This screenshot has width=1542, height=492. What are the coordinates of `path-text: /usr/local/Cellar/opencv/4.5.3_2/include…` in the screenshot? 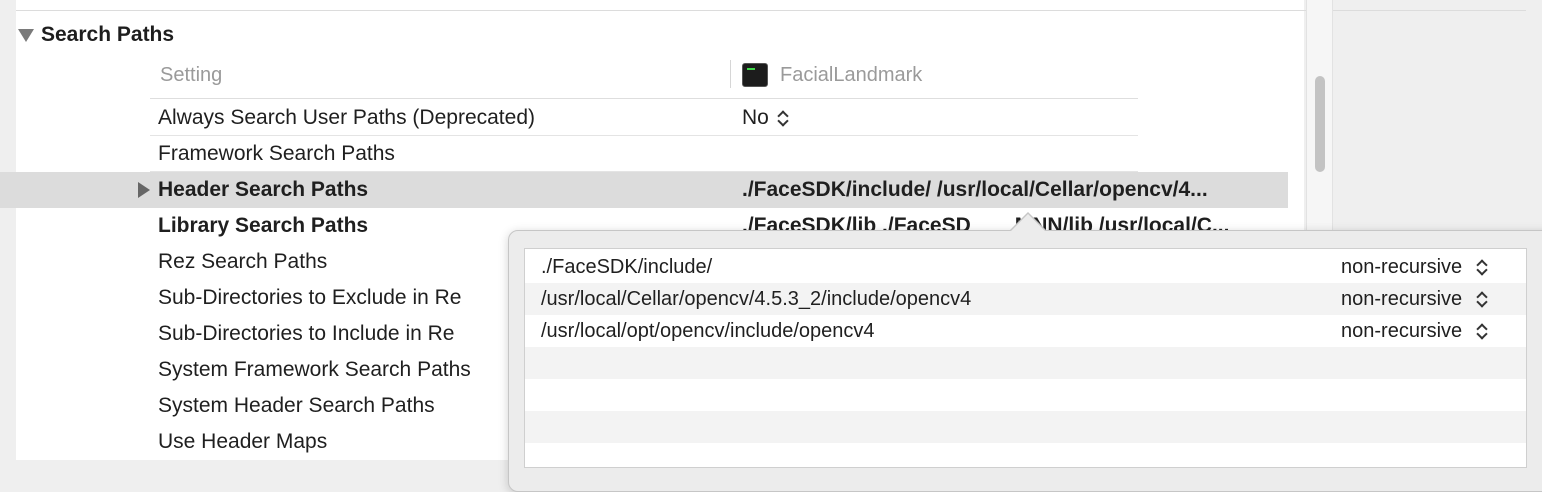 It's located at (756, 299).